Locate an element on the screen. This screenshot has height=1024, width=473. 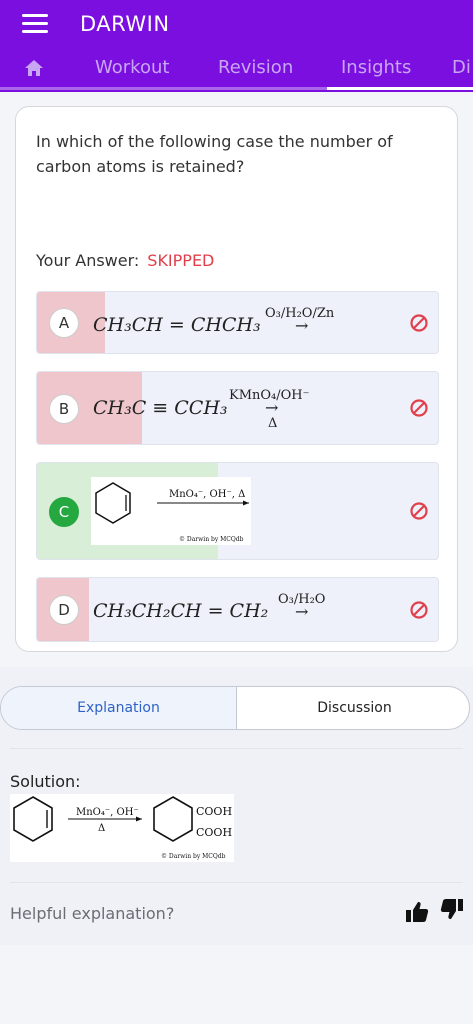
tab-bar: Workout Revision Insights Di is located at coordinates (236, 70).